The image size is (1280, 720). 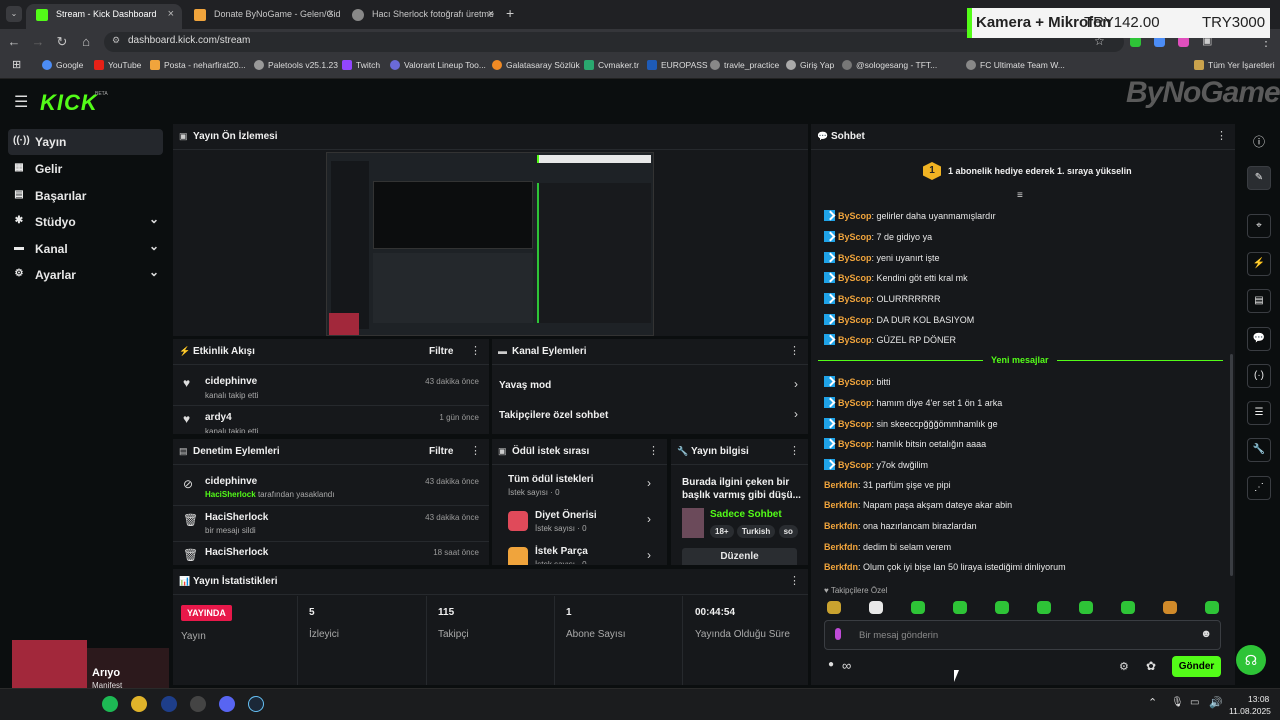 What do you see at coordinates (838, 634) in the screenshot?
I see `microphone-icon` at bounding box center [838, 634].